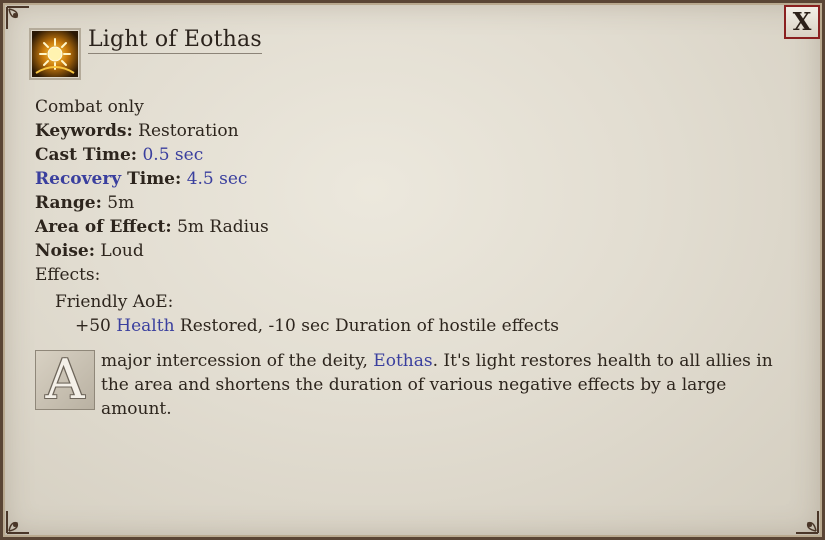  Describe the element at coordinates (96, 326) in the screenshot. I see `effect-prefix: +50` at that location.